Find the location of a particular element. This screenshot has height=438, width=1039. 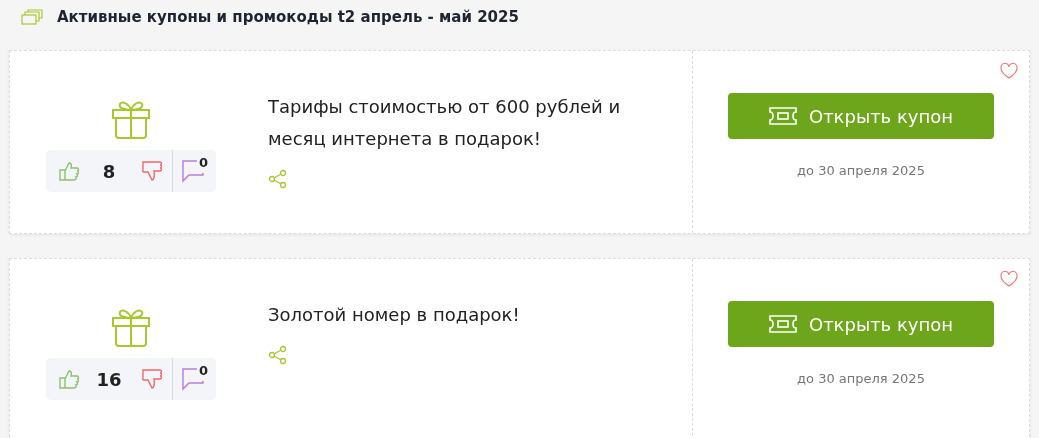

like-count: 16 is located at coordinates (109, 379).